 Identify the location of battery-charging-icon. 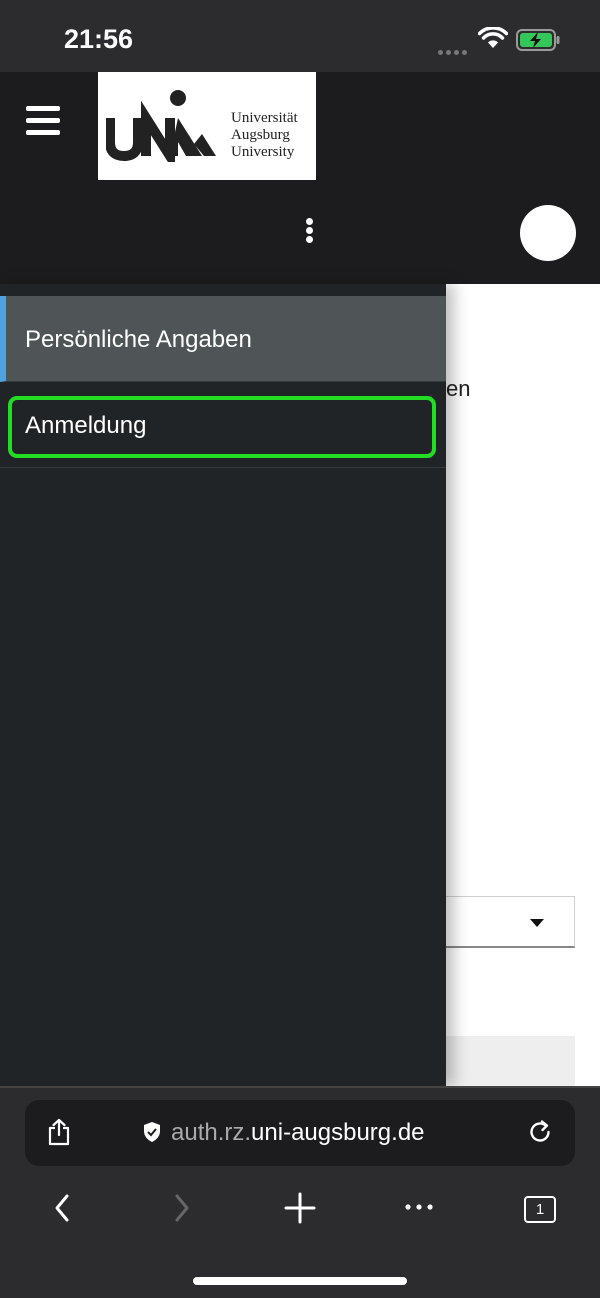
(538, 40).